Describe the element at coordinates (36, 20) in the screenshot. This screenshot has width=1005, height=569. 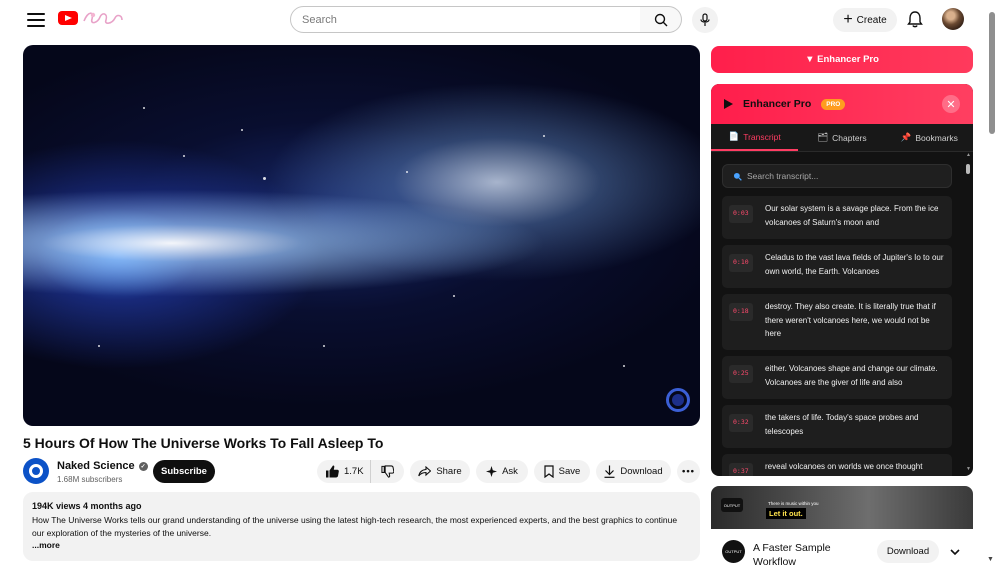
I see `menu-icon` at that location.